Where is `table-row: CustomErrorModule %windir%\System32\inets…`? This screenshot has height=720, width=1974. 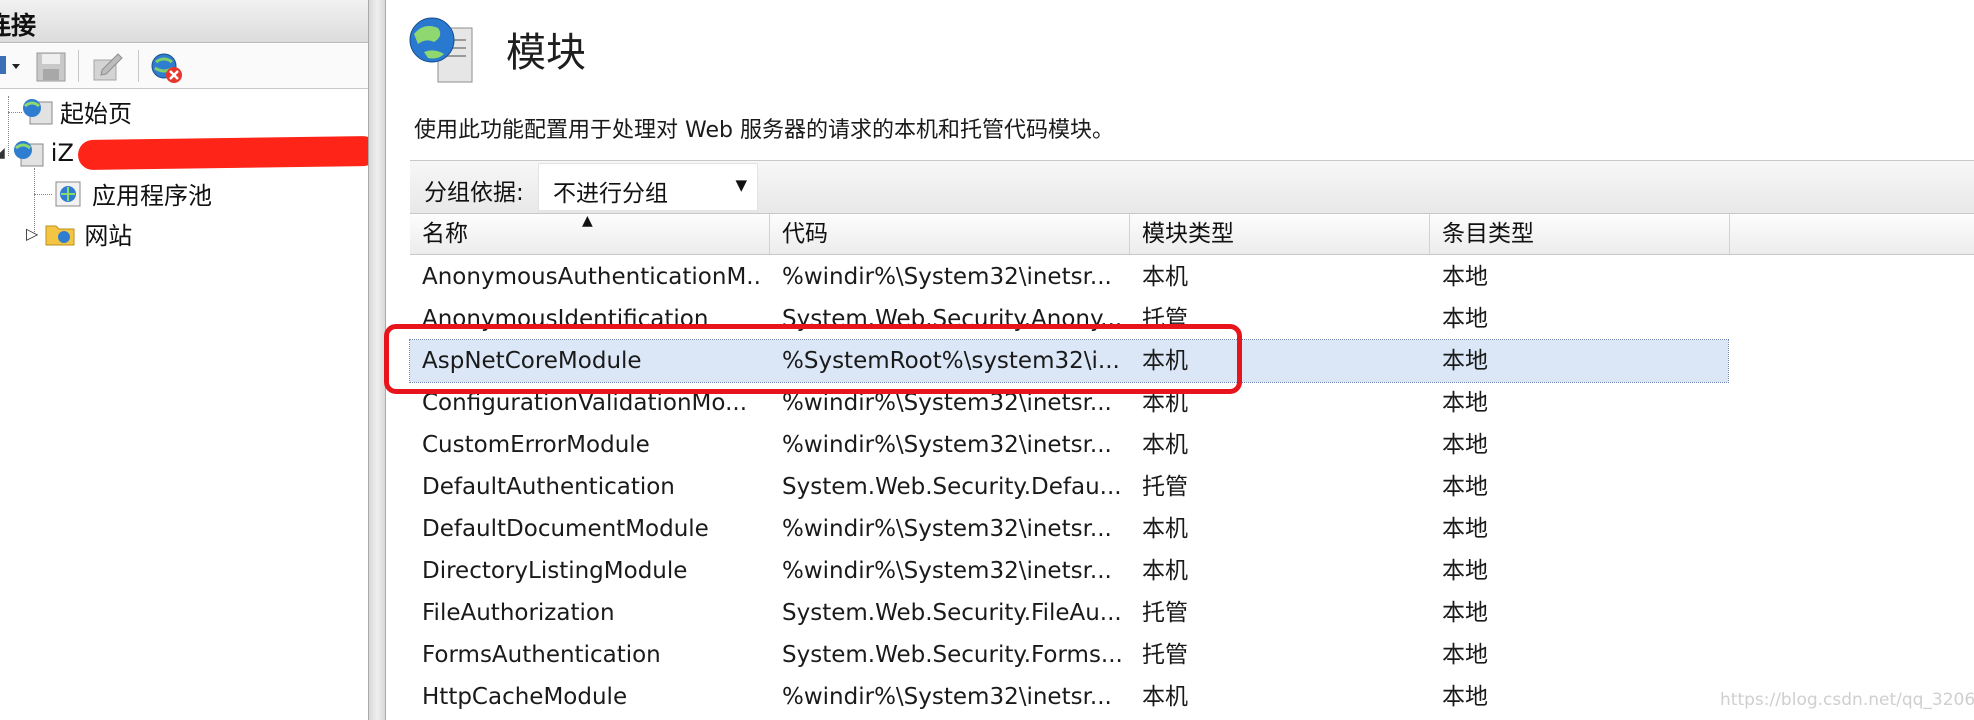
table-row: CustomErrorModule %windir%\System32\inets… is located at coordinates (1069, 445).